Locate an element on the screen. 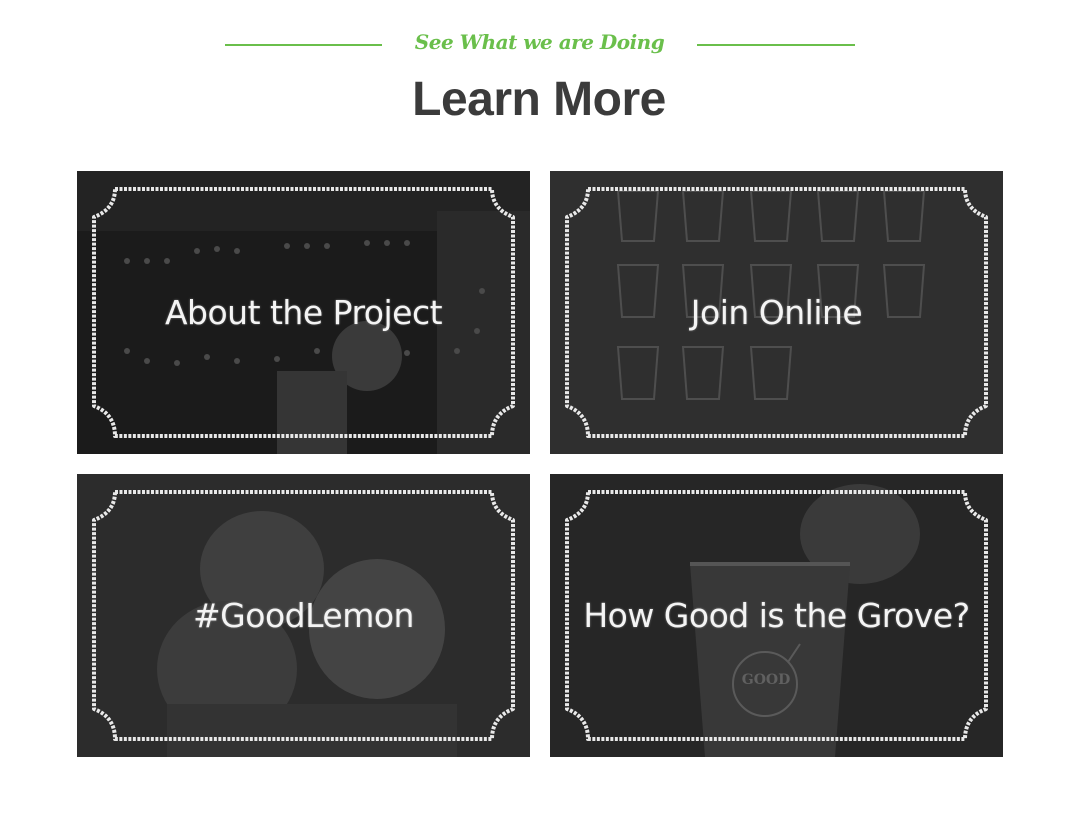 This screenshot has height=822, width=1078. card-label: Join Online is located at coordinates (776, 312).